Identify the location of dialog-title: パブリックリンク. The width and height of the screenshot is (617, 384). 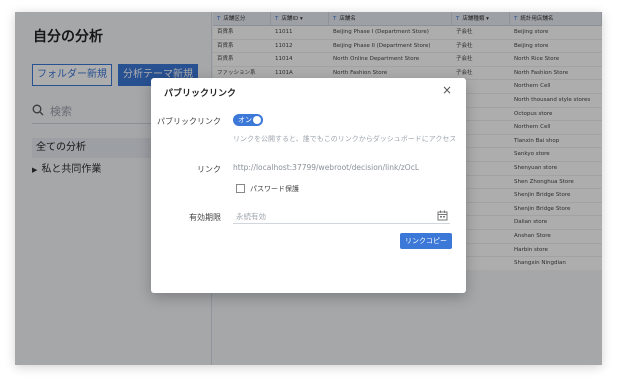
(200, 94).